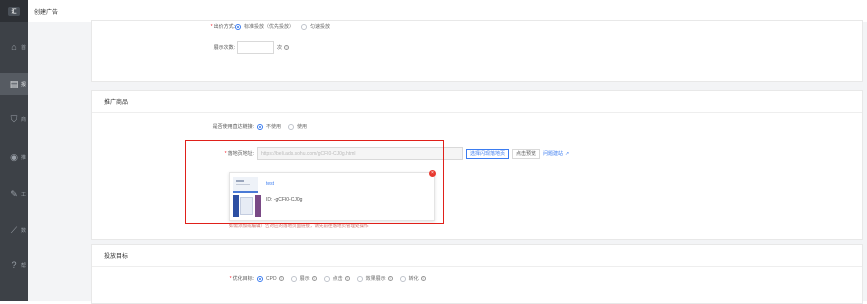 Image resolution: width=867 pixels, height=304 pixels. Describe the element at coordinates (375, 278) in the screenshot. I see `goal-option-effect: 效果展示?` at that location.